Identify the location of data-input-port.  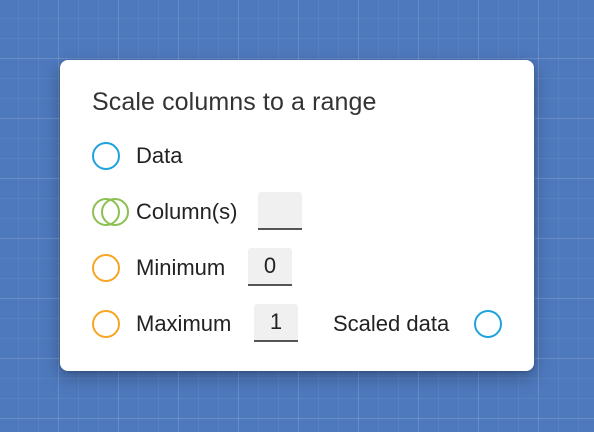
(106, 156).